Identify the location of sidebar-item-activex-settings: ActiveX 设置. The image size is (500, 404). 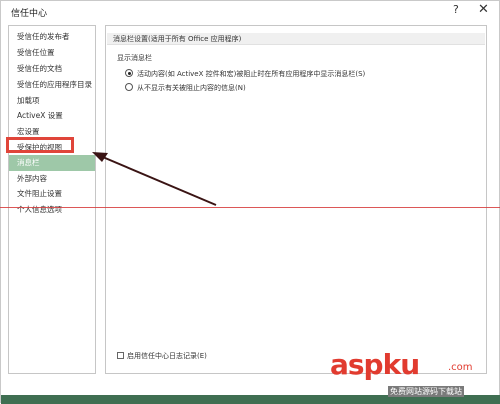
(52, 116).